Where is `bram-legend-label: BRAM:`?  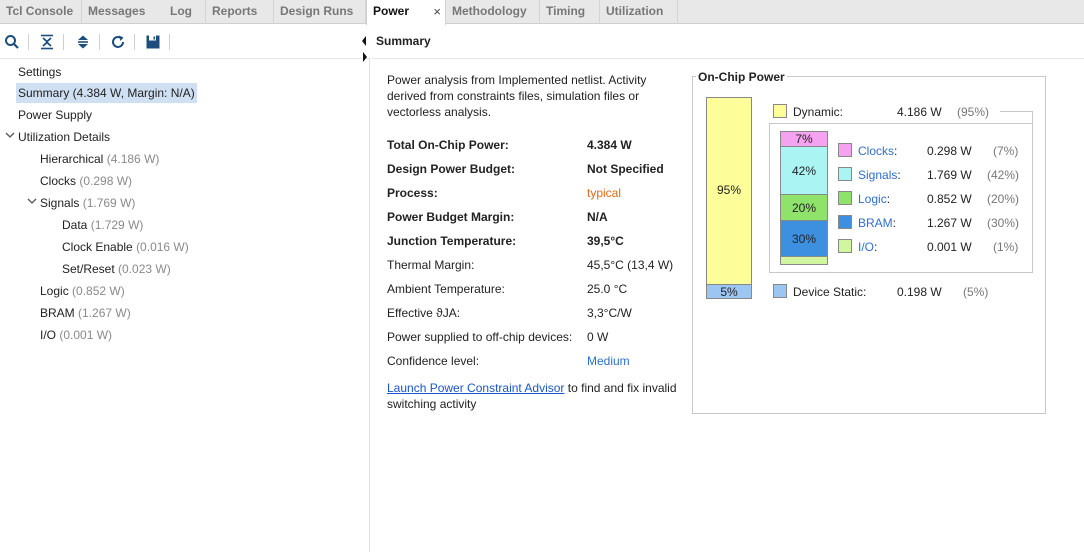 bram-legend-label: BRAM: is located at coordinates (877, 223).